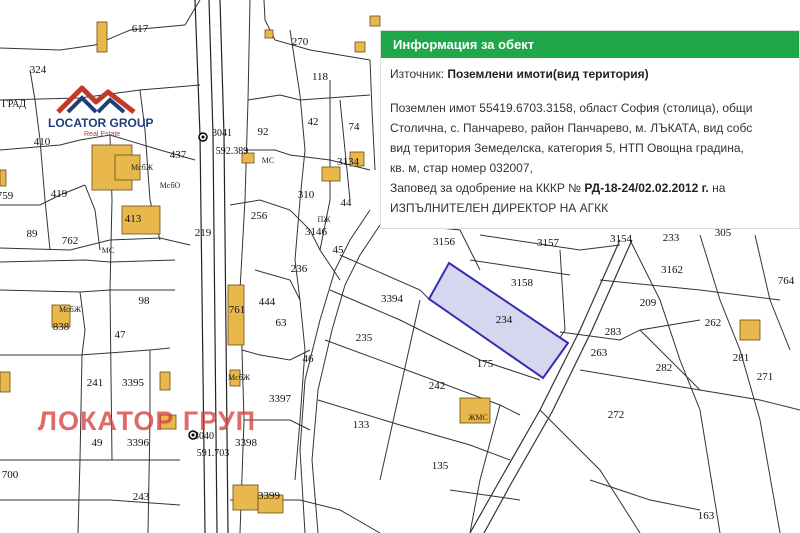  Describe the element at coordinates (282, 323) in the screenshot. I see `plot-label: 63` at that location.